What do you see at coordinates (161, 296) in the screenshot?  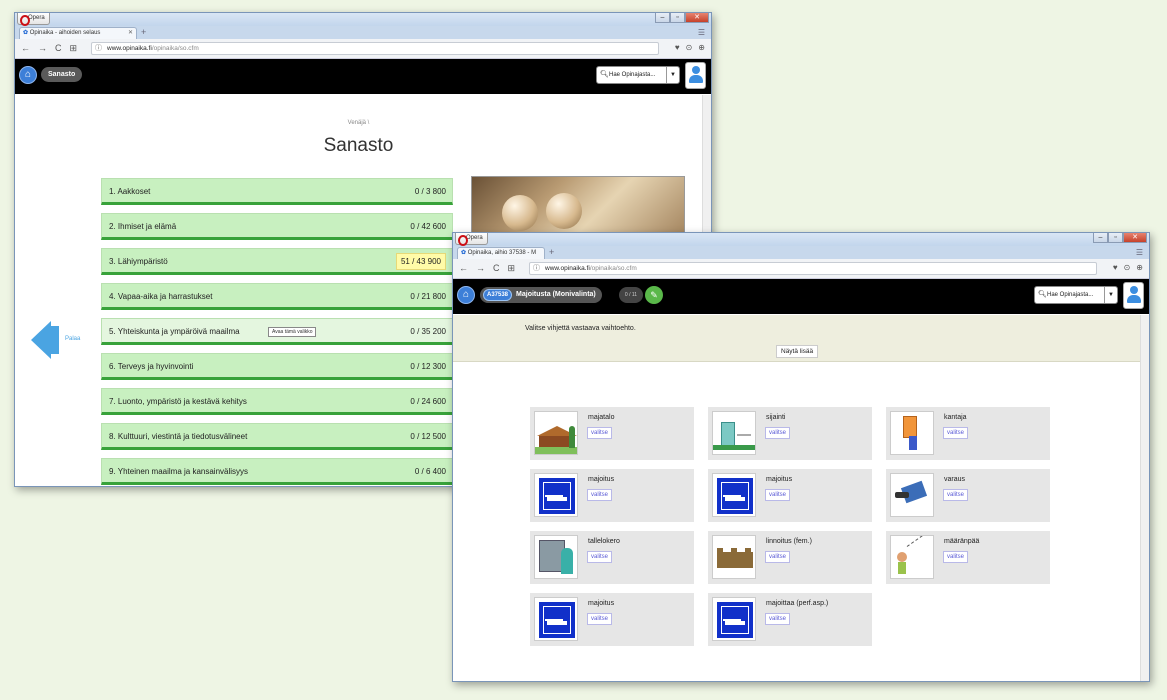 I see `list-item-label: 4. Vapaa-aika ja harrastukset` at bounding box center [161, 296].